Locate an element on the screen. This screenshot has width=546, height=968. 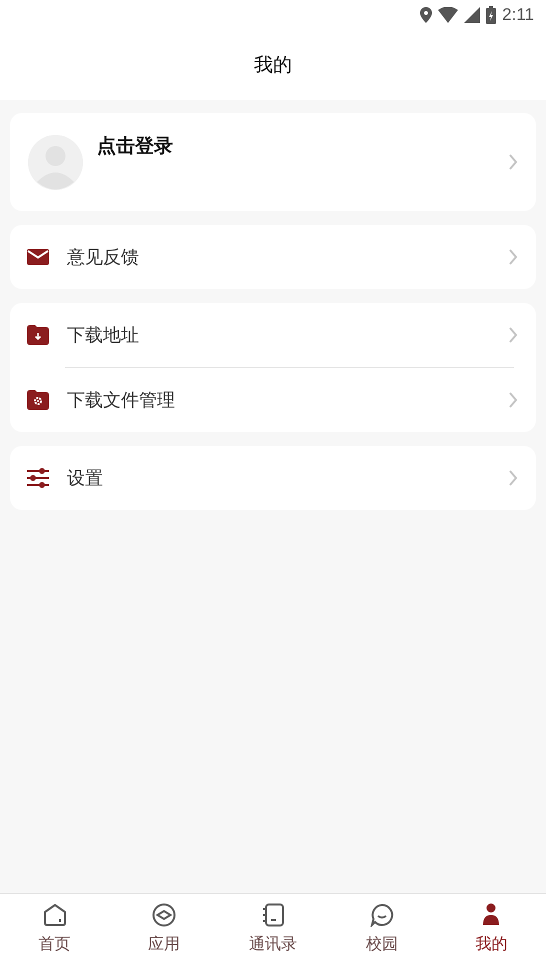
nav-tab: 我的 is located at coordinates (491, 931).